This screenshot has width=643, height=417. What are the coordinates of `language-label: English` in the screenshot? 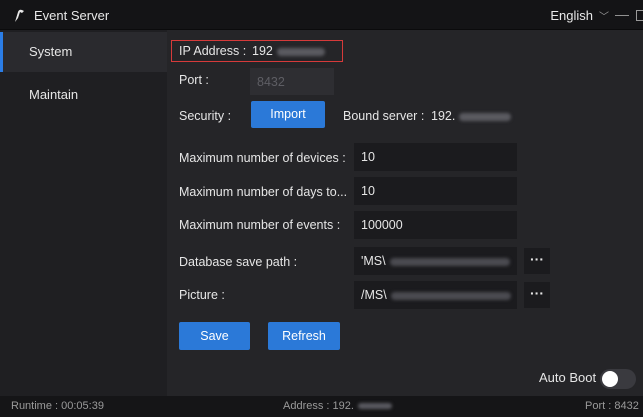 It's located at (571, 15).